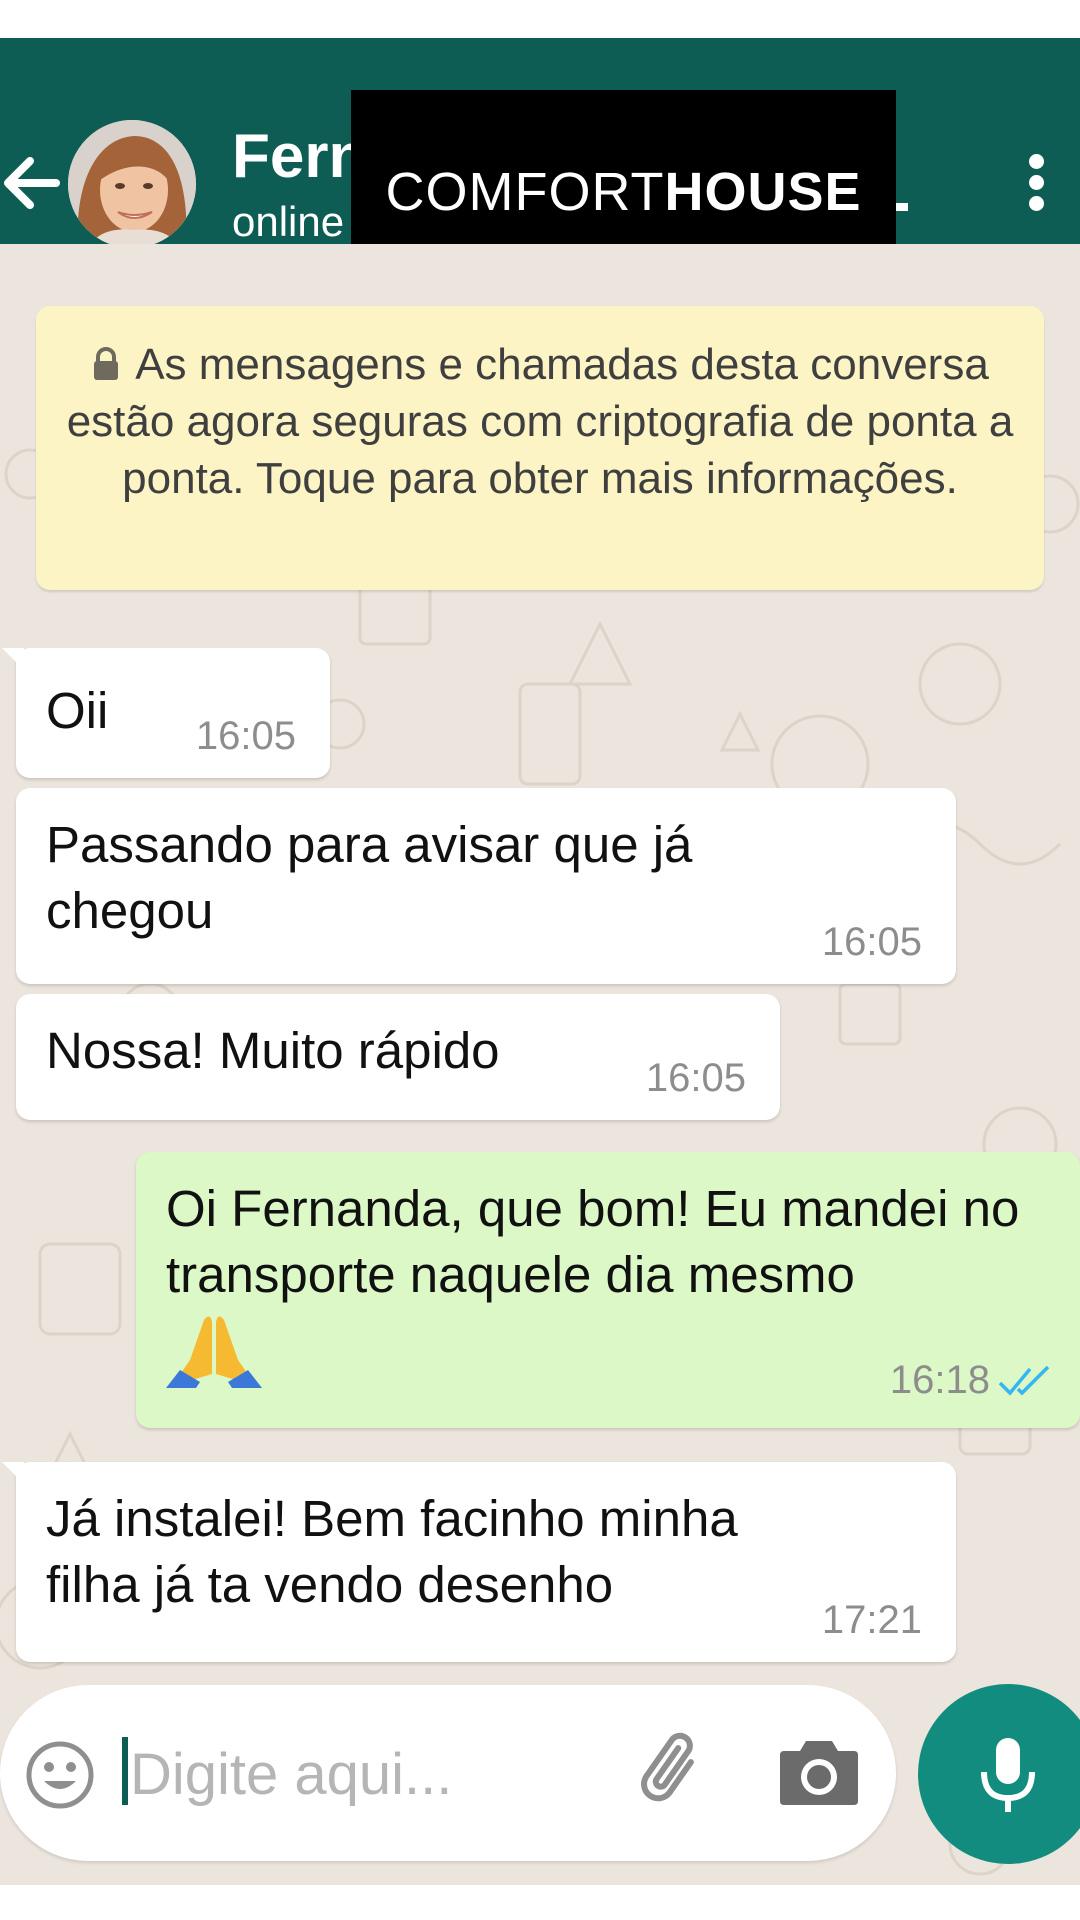 Image resolution: width=1080 pixels, height=1920 pixels. I want to click on avatar-image, so click(132, 184).